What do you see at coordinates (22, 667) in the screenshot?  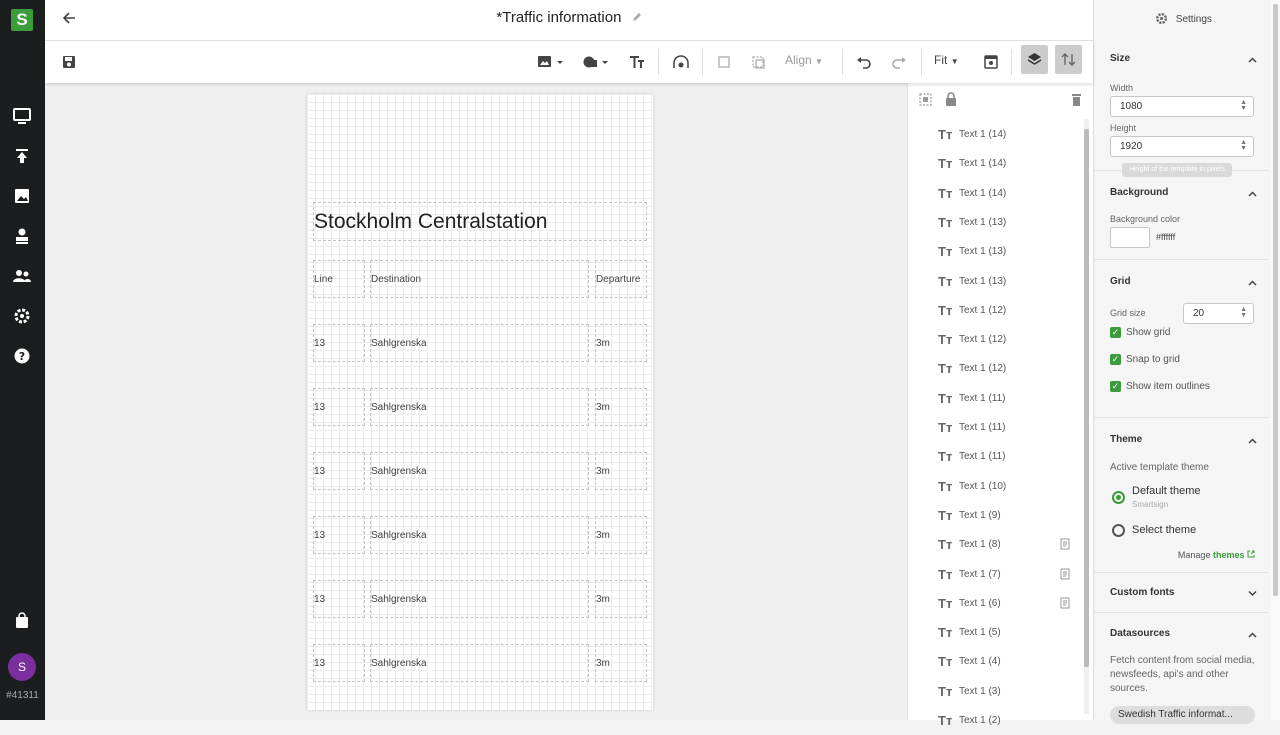 I see `user-avatar: S` at bounding box center [22, 667].